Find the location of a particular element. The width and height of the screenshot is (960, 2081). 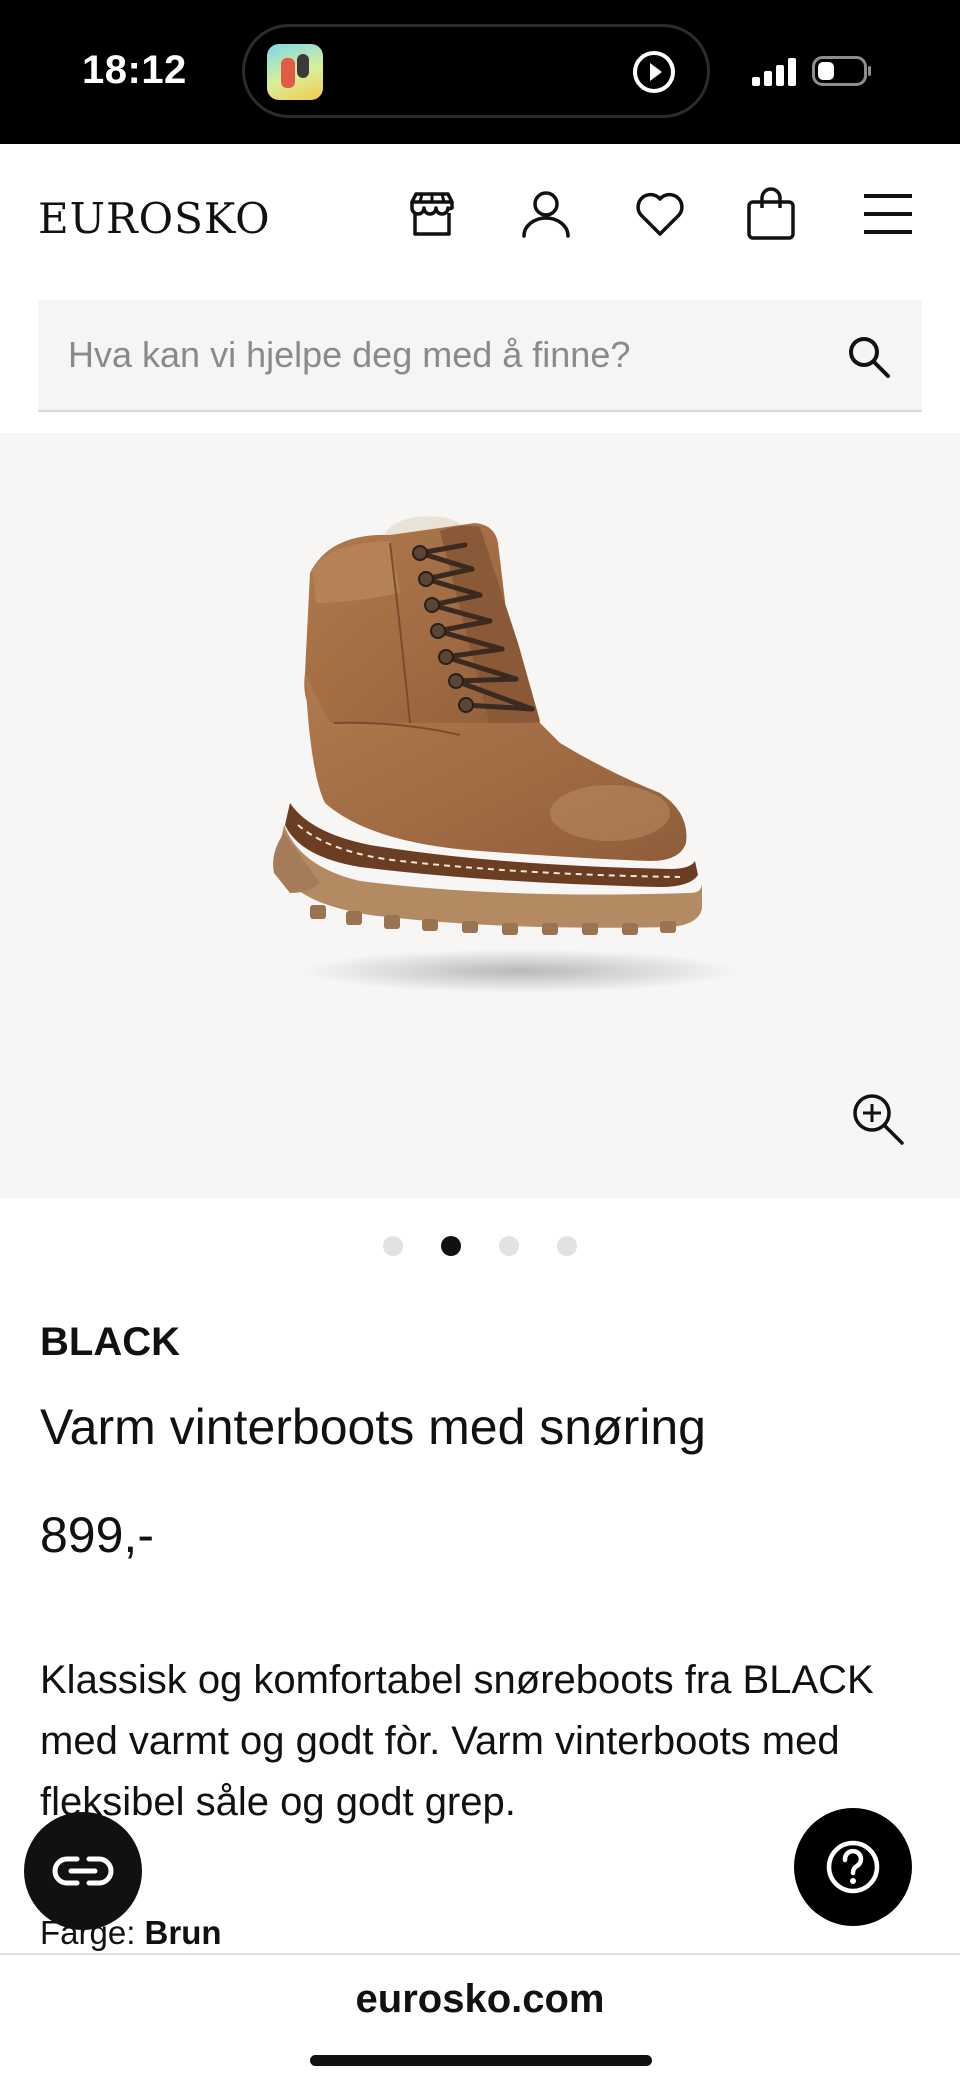

bag-icon is located at coordinates (772, 214).